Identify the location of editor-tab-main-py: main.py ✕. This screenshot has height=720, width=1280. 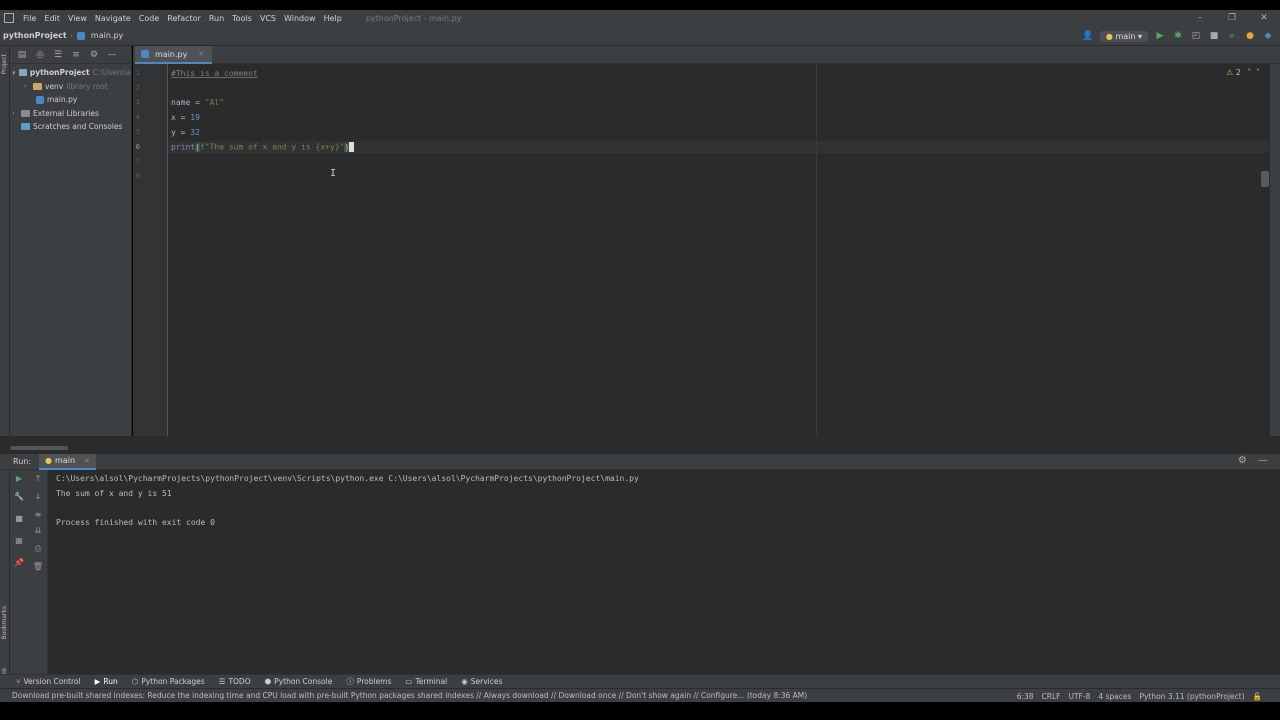
(174, 55).